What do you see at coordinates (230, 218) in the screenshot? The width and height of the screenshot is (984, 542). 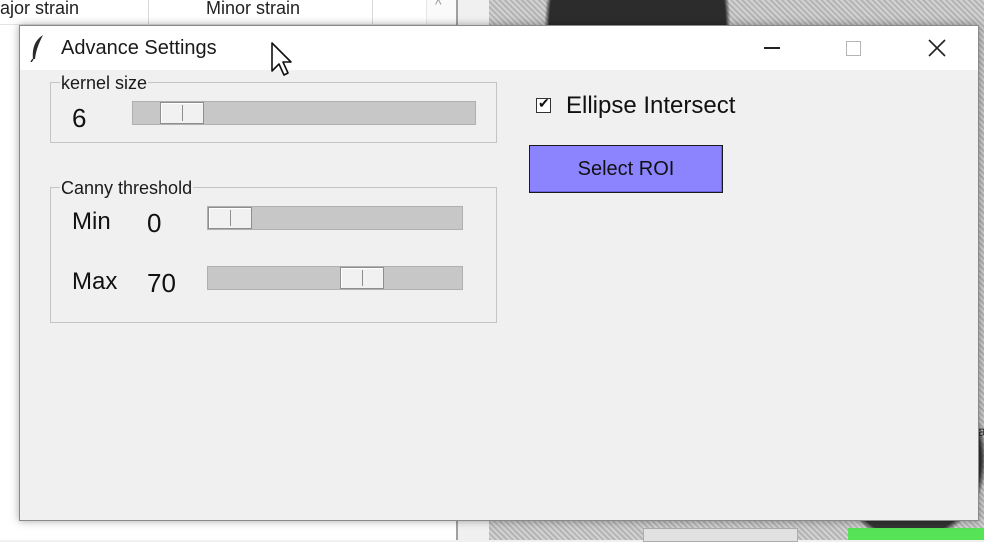 I see `canny-min-slider-thumb` at bounding box center [230, 218].